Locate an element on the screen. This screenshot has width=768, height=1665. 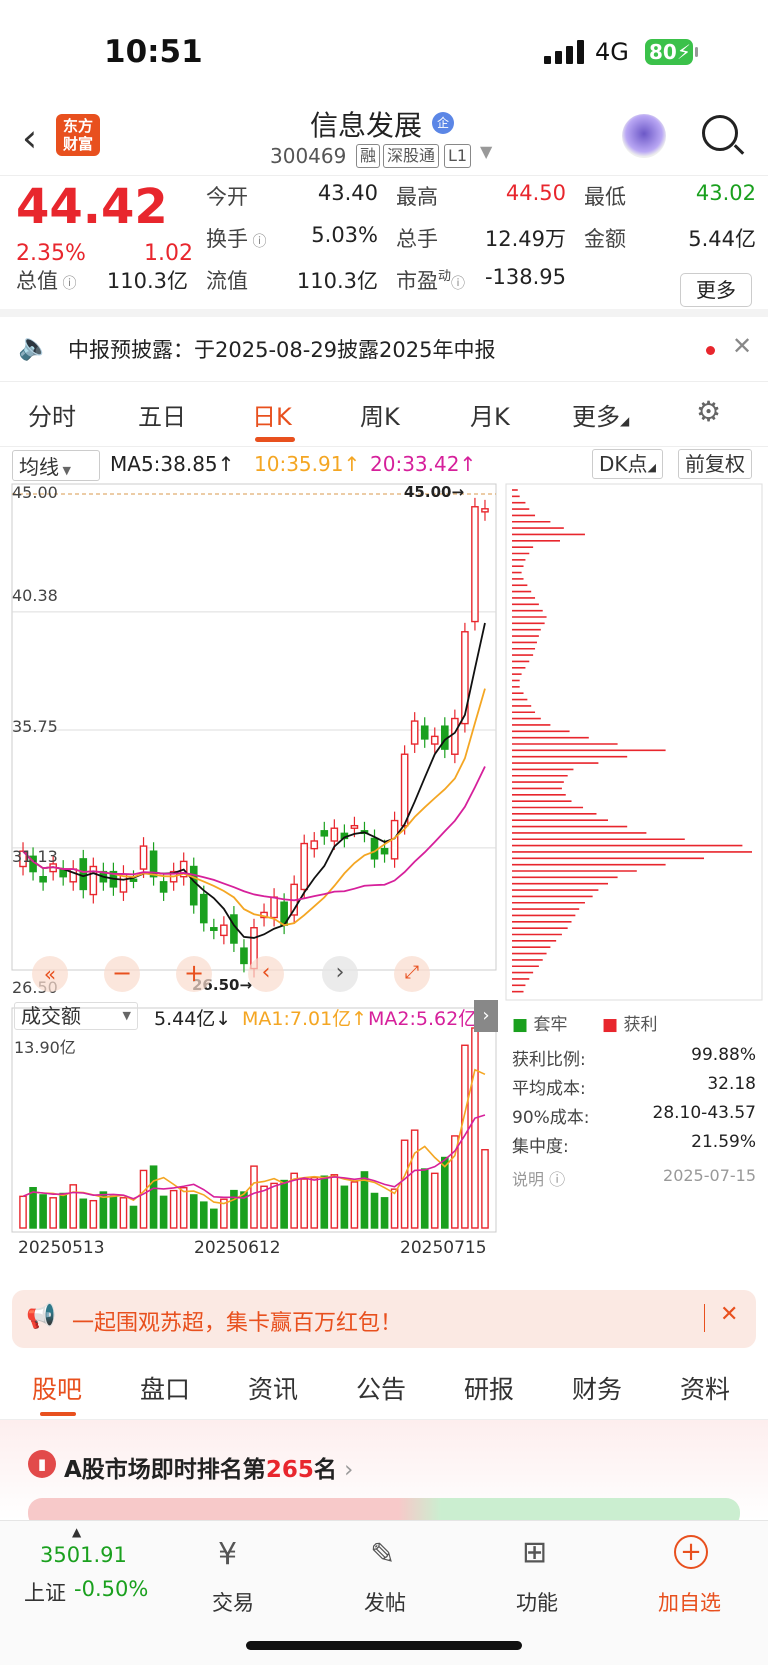
functions-label: 功能 is located at coordinates (537, 1602).